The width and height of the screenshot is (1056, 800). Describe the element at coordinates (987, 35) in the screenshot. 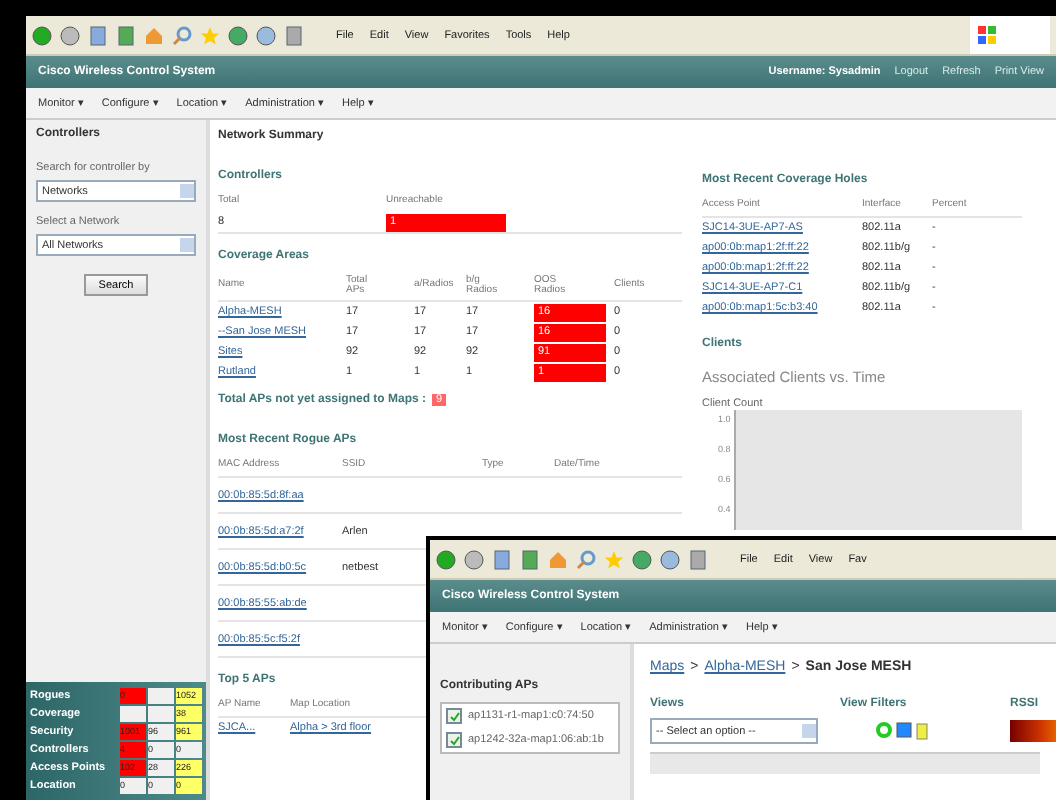

I see `windows-logo-icon` at that location.